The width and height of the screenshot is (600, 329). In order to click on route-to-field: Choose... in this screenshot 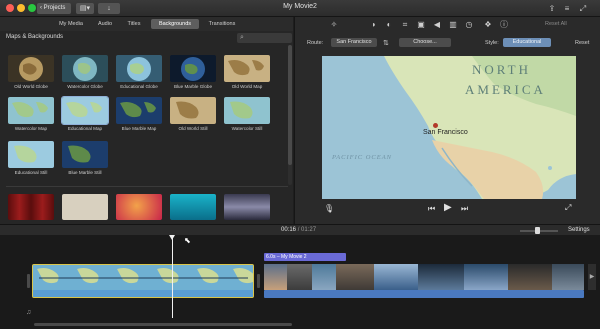, I will do `click(425, 42)`.